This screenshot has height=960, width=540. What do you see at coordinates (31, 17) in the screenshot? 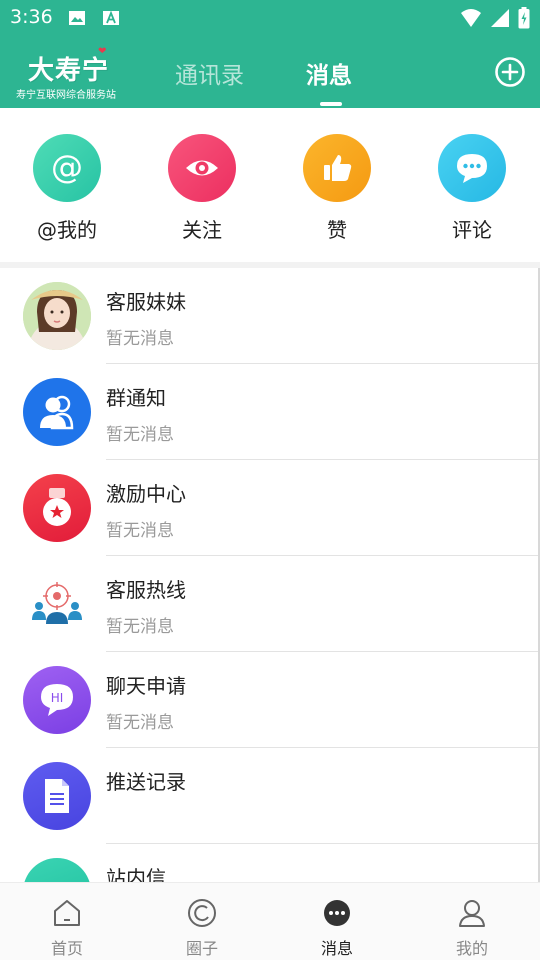
I see `status-time: 3:36` at bounding box center [31, 17].